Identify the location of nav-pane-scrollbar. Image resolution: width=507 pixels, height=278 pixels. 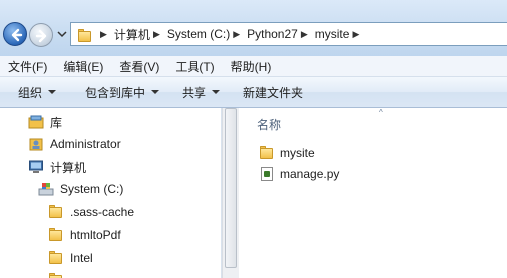
(230, 193).